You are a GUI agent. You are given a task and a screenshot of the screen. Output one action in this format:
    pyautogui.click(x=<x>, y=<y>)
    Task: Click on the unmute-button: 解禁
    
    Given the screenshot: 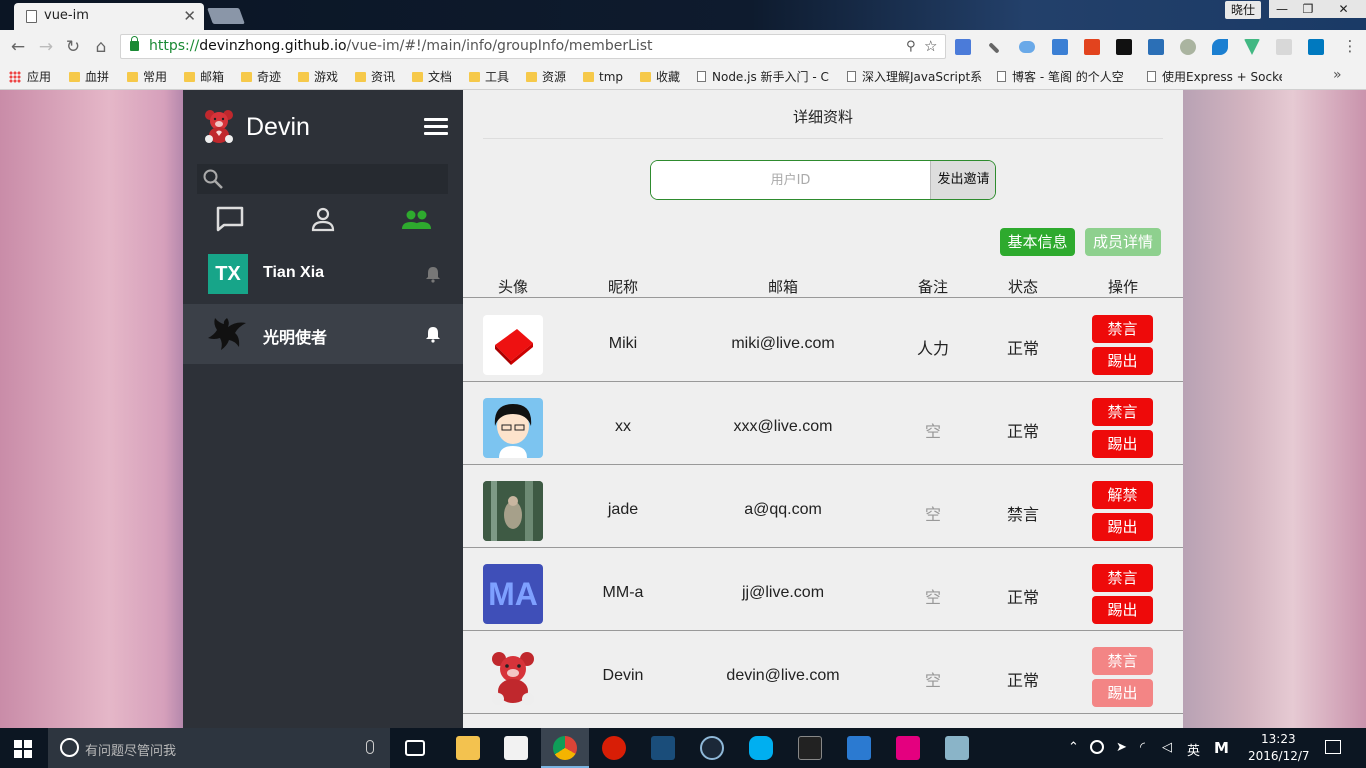 What is the action you would take?
    pyautogui.click(x=1122, y=495)
    